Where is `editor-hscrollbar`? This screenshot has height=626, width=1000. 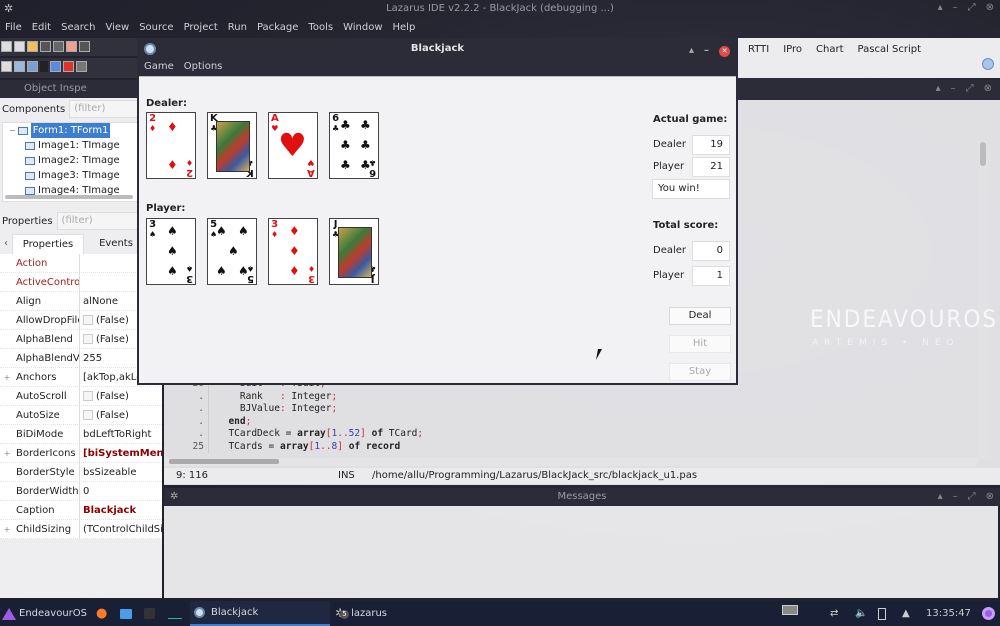
editor-hscrollbar is located at coordinates (571, 462).